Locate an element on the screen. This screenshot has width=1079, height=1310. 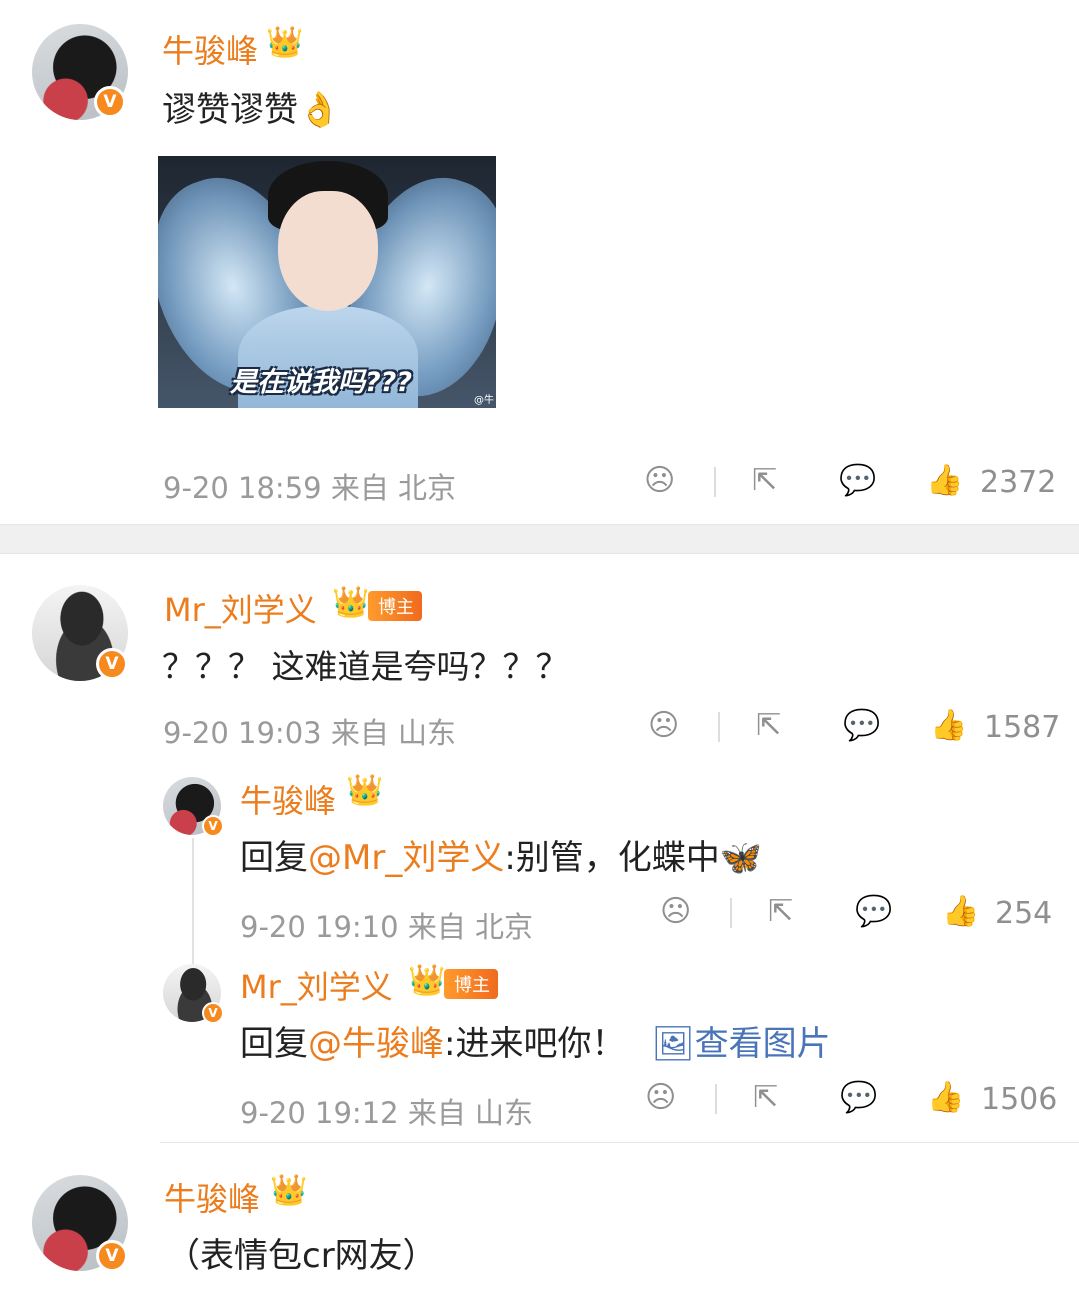
reply-content: :进来吧你！ is located at coordinates (535, 1044).